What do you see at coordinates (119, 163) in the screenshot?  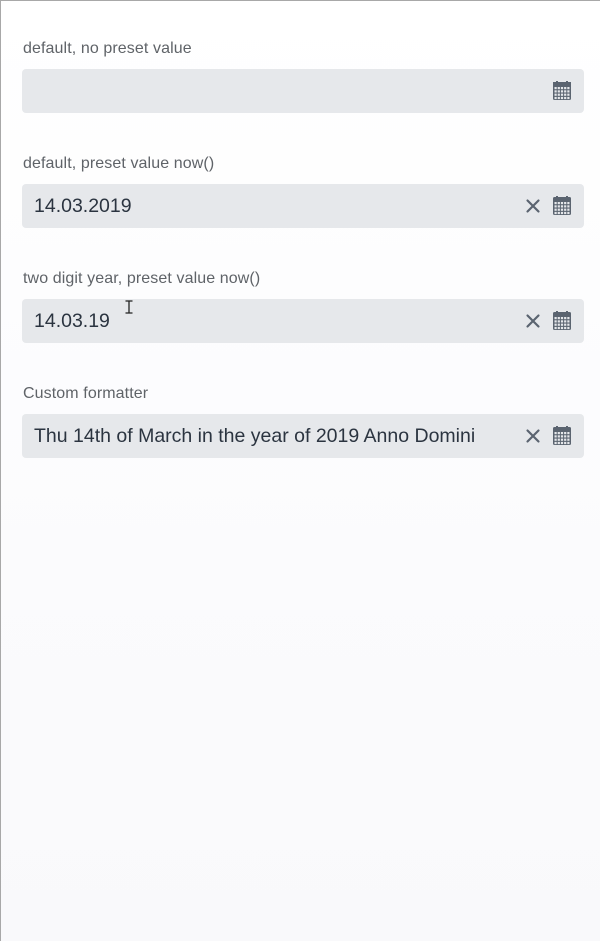 I see `field-label: default, preset value now()` at bounding box center [119, 163].